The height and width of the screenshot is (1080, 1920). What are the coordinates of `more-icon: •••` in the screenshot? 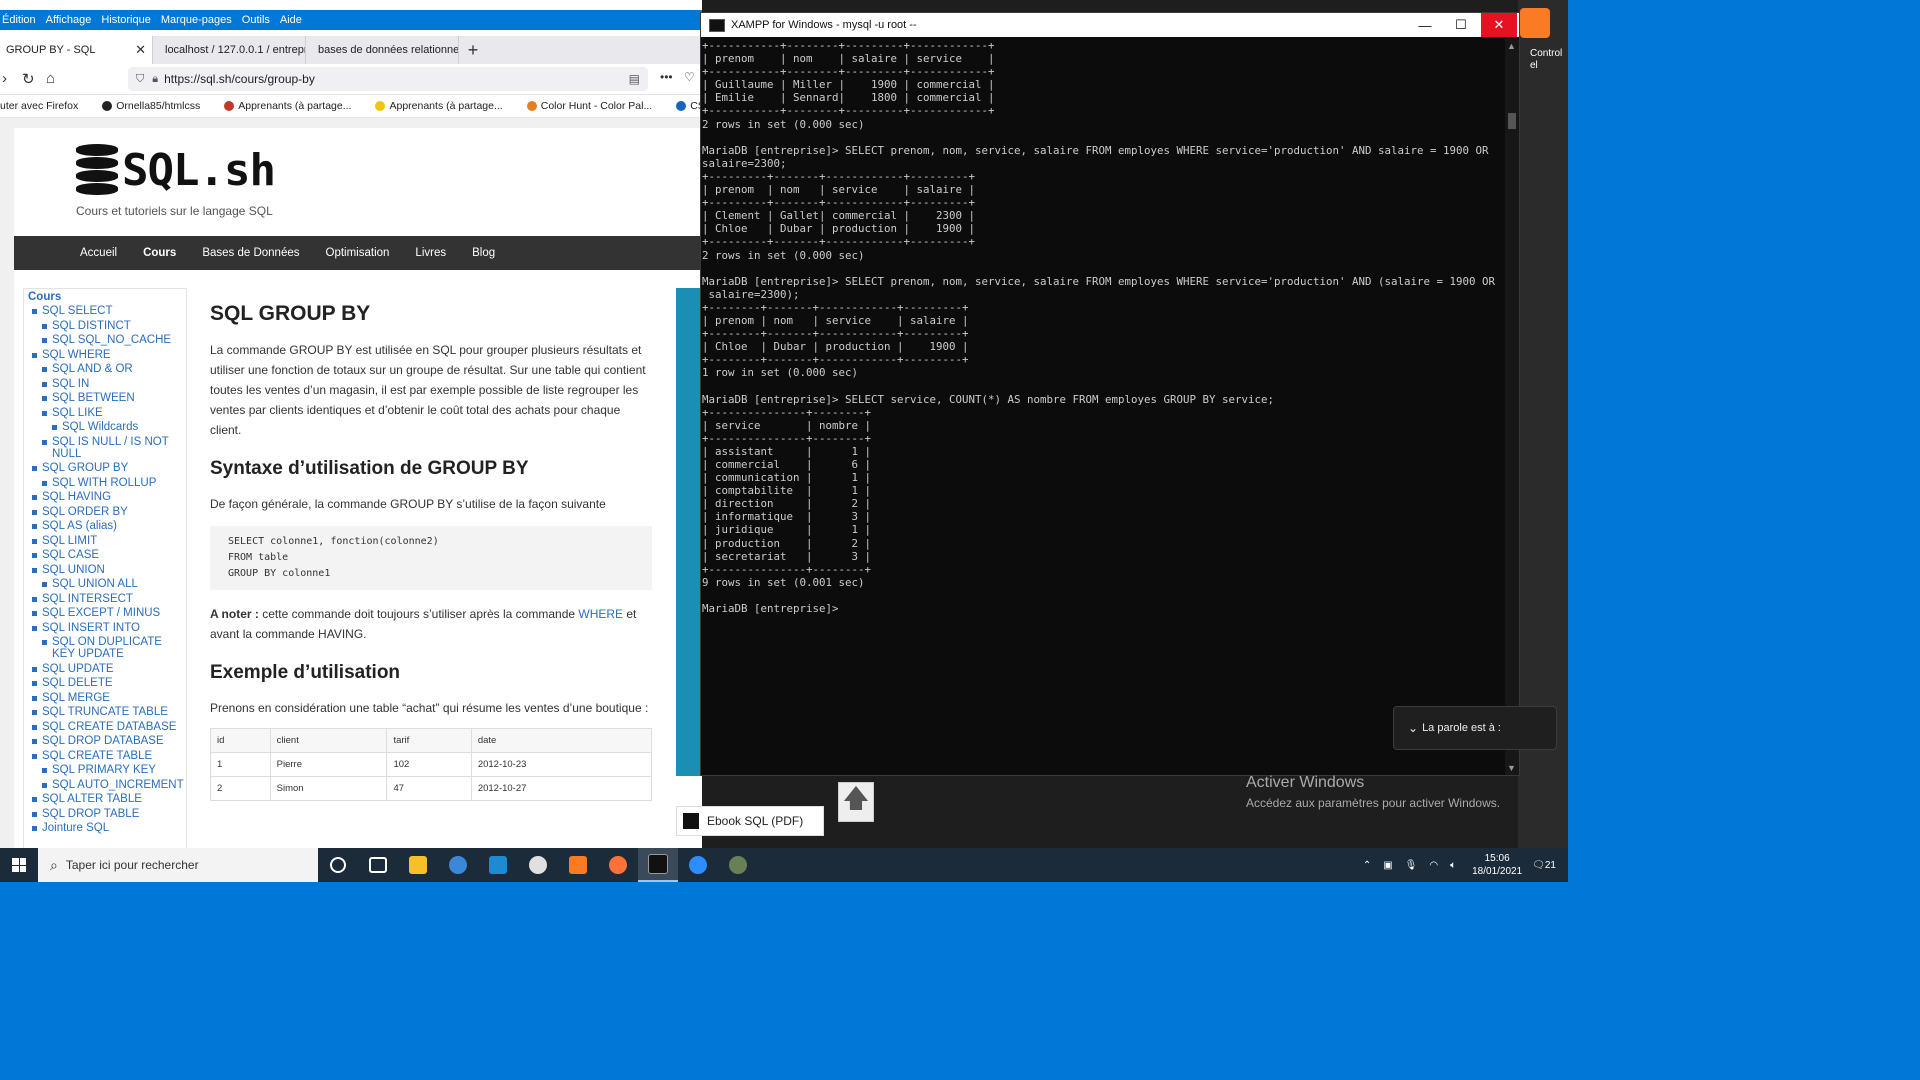 It's located at (666, 77).